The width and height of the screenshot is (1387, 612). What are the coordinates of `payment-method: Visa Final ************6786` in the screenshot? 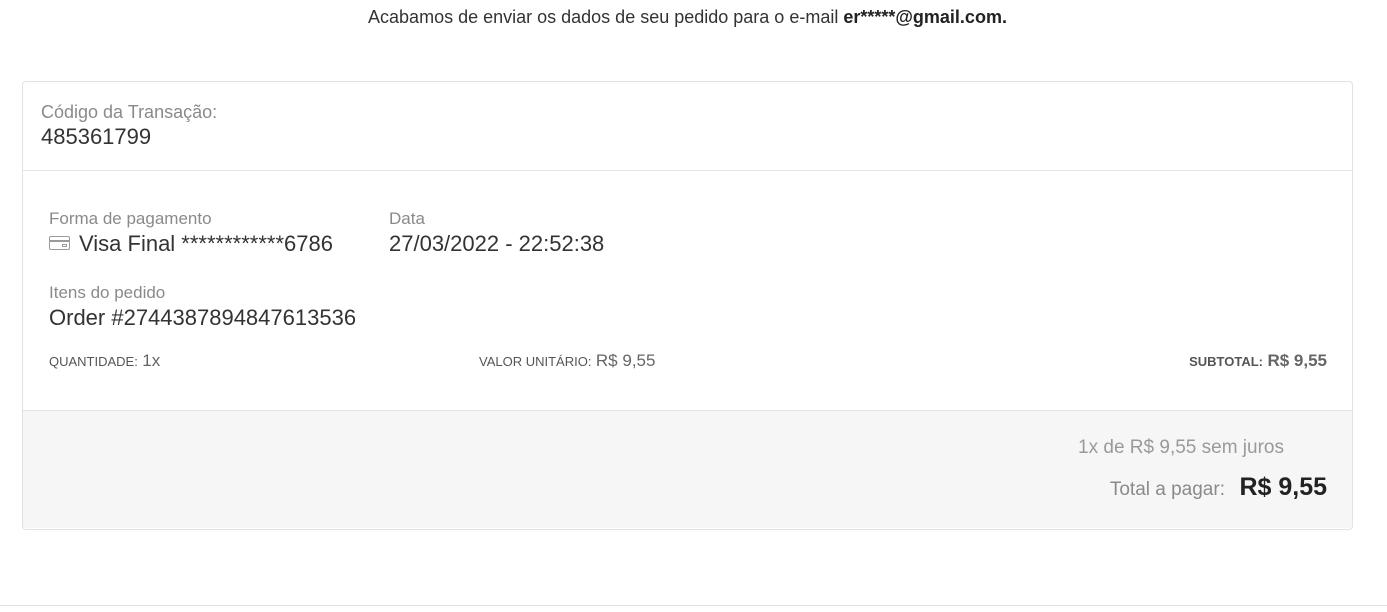 It's located at (191, 244).